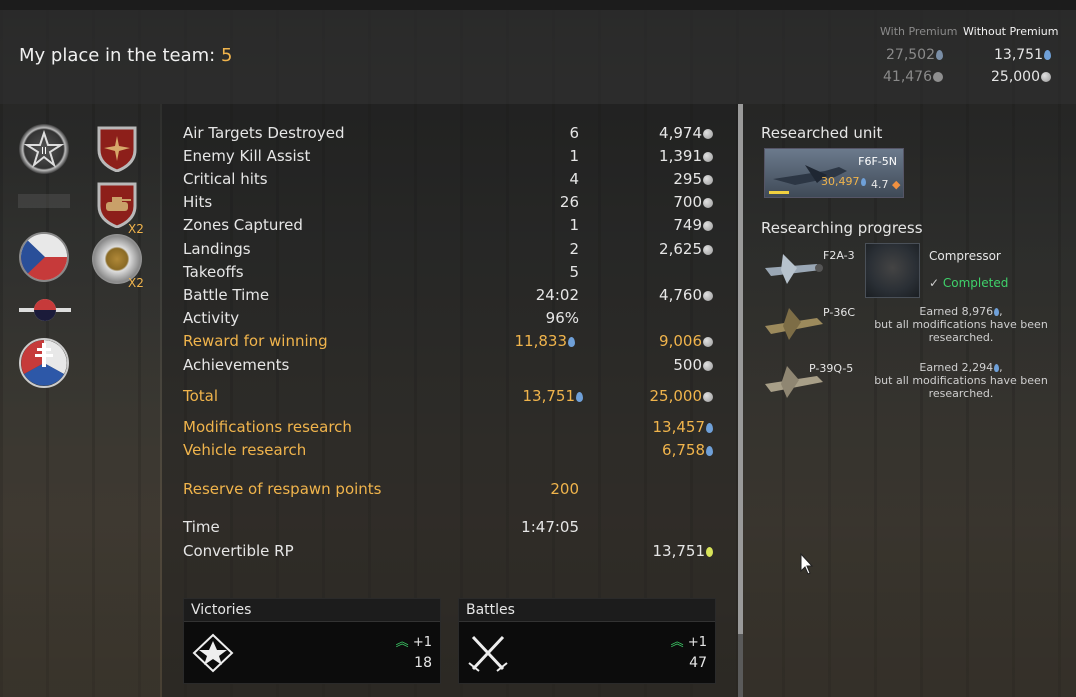 This screenshot has height=697, width=1076. What do you see at coordinates (839, 255) in the screenshot?
I see `item-plane-name: F2A-3` at bounding box center [839, 255].